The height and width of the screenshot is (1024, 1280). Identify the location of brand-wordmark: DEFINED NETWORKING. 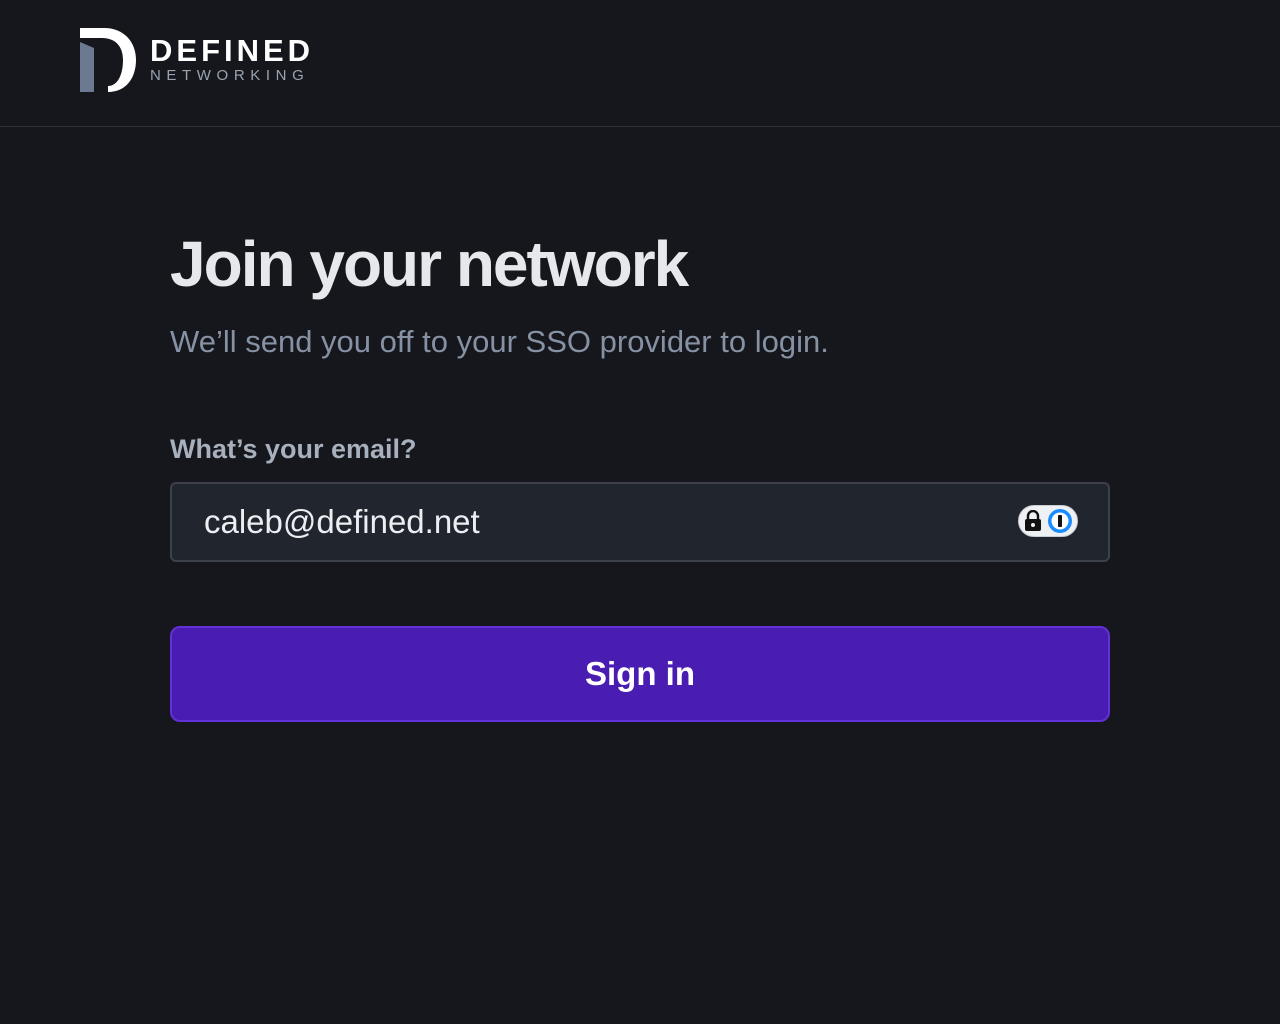
(232, 60).